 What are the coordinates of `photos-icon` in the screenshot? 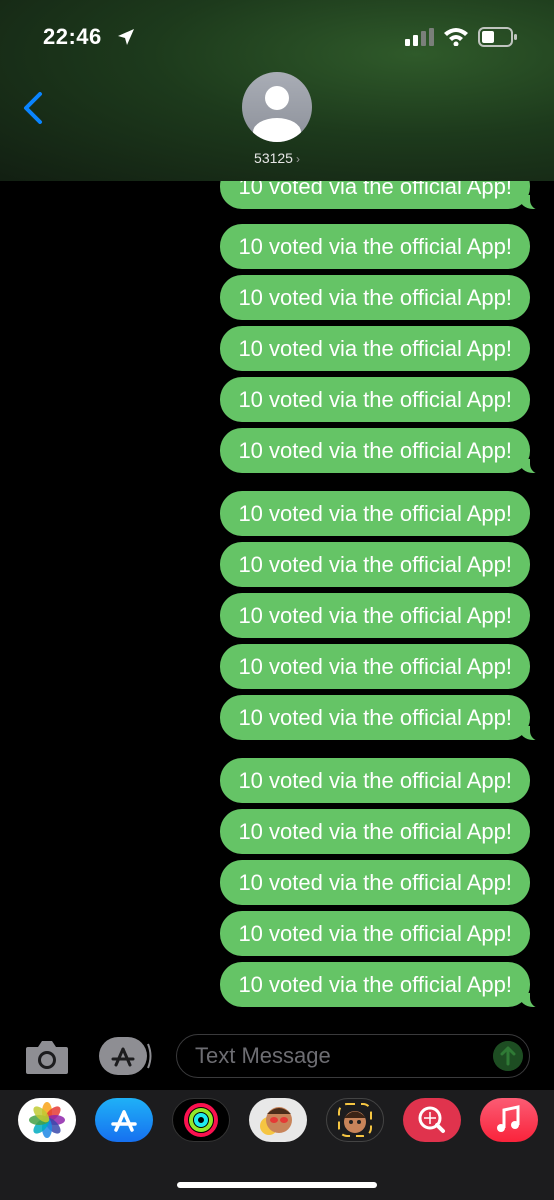 It's located at (47, 1120).